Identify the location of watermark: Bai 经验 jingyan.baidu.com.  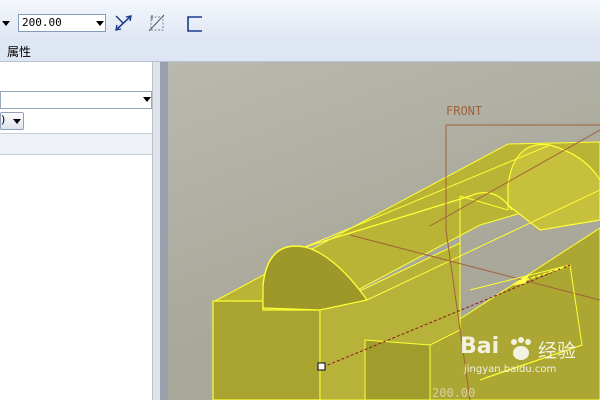
(529, 359).